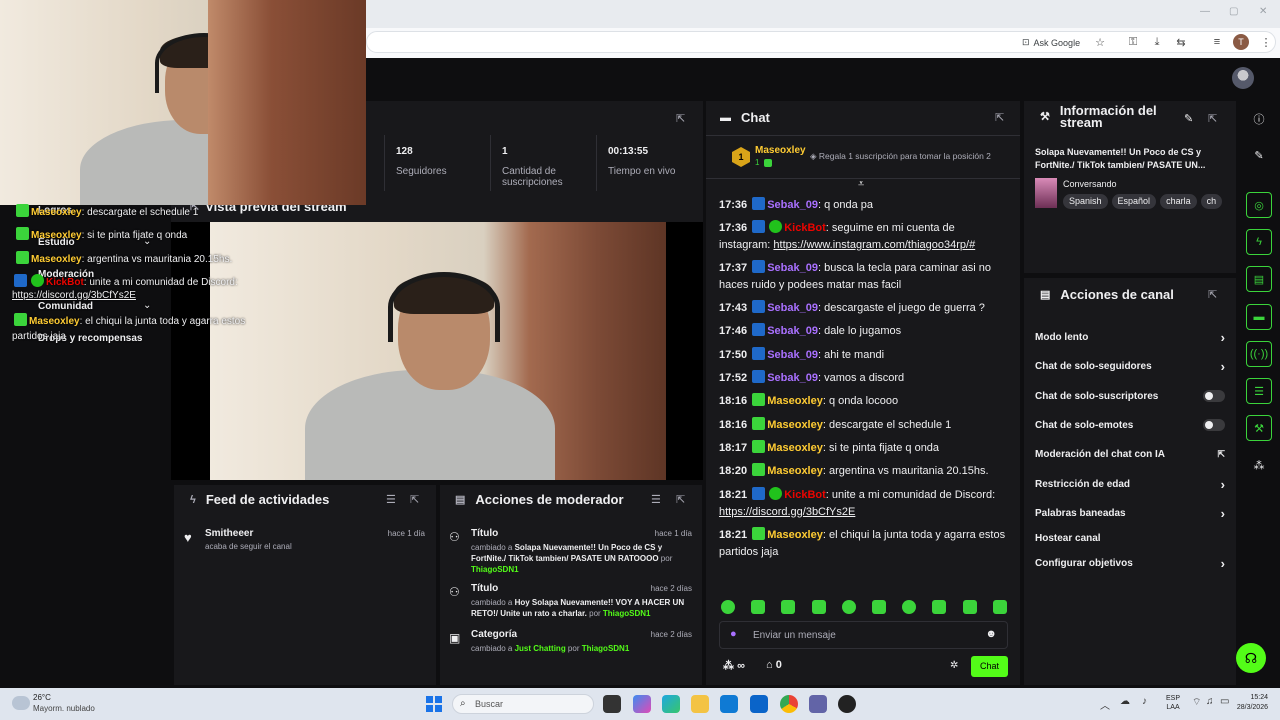  I want to click on teams-icon, so click(818, 704).